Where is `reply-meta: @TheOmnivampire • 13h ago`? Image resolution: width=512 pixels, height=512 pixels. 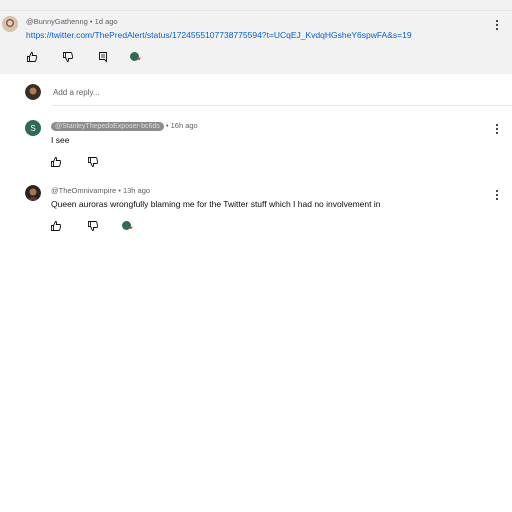
reply-meta: @TheOmnivampire • 13h ago is located at coordinates (100, 190).